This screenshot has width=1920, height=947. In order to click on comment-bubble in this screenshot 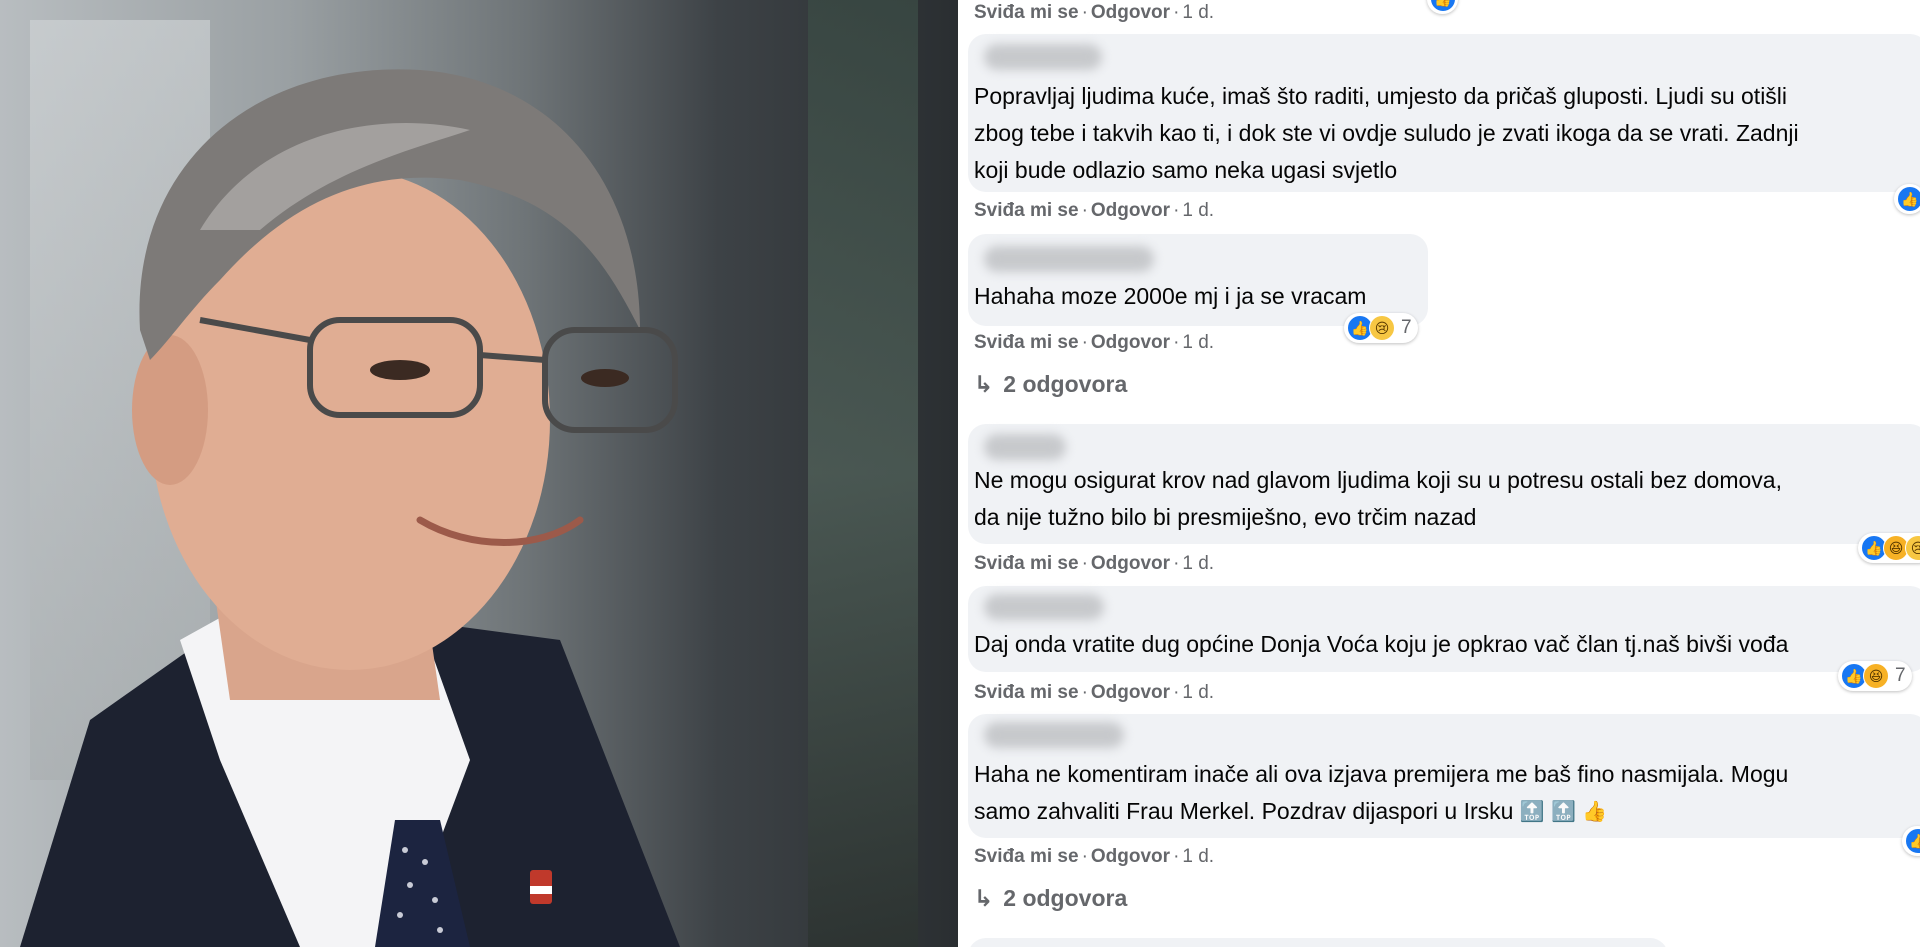, I will do `click(1318, 942)`.